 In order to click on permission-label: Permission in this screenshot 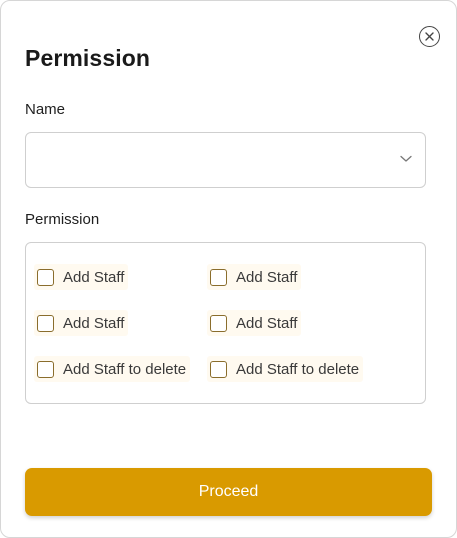, I will do `click(62, 219)`.